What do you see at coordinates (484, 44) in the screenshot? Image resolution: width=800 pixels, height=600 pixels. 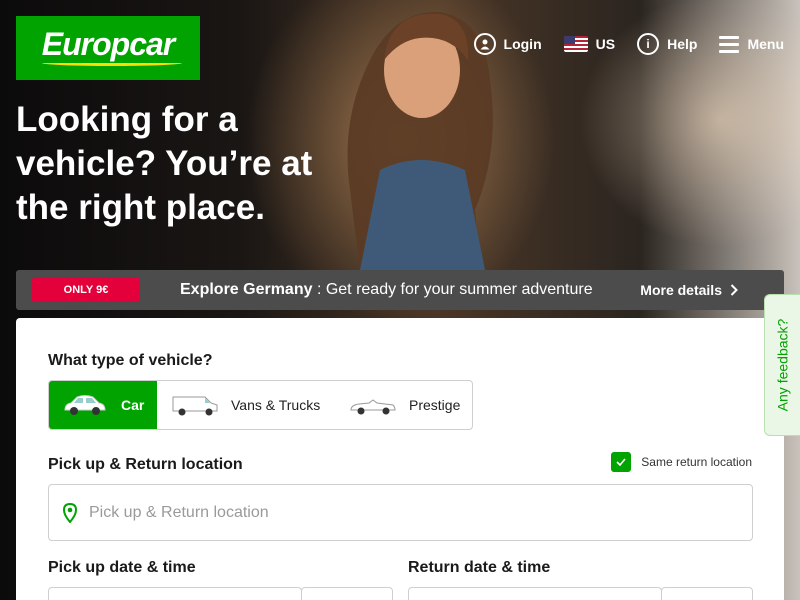 I see `user-icon` at bounding box center [484, 44].